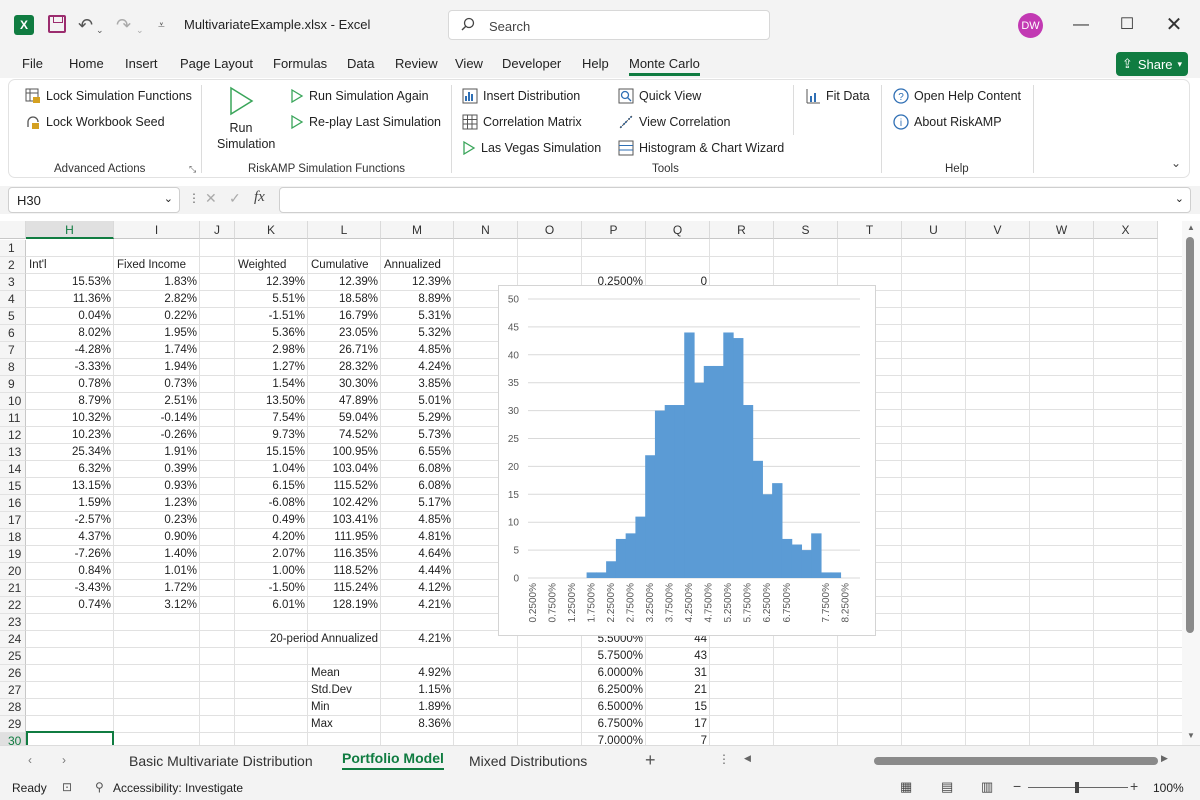  What do you see at coordinates (344, 707) in the screenshot?
I see `stat-label: Min` at bounding box center [344, 707].